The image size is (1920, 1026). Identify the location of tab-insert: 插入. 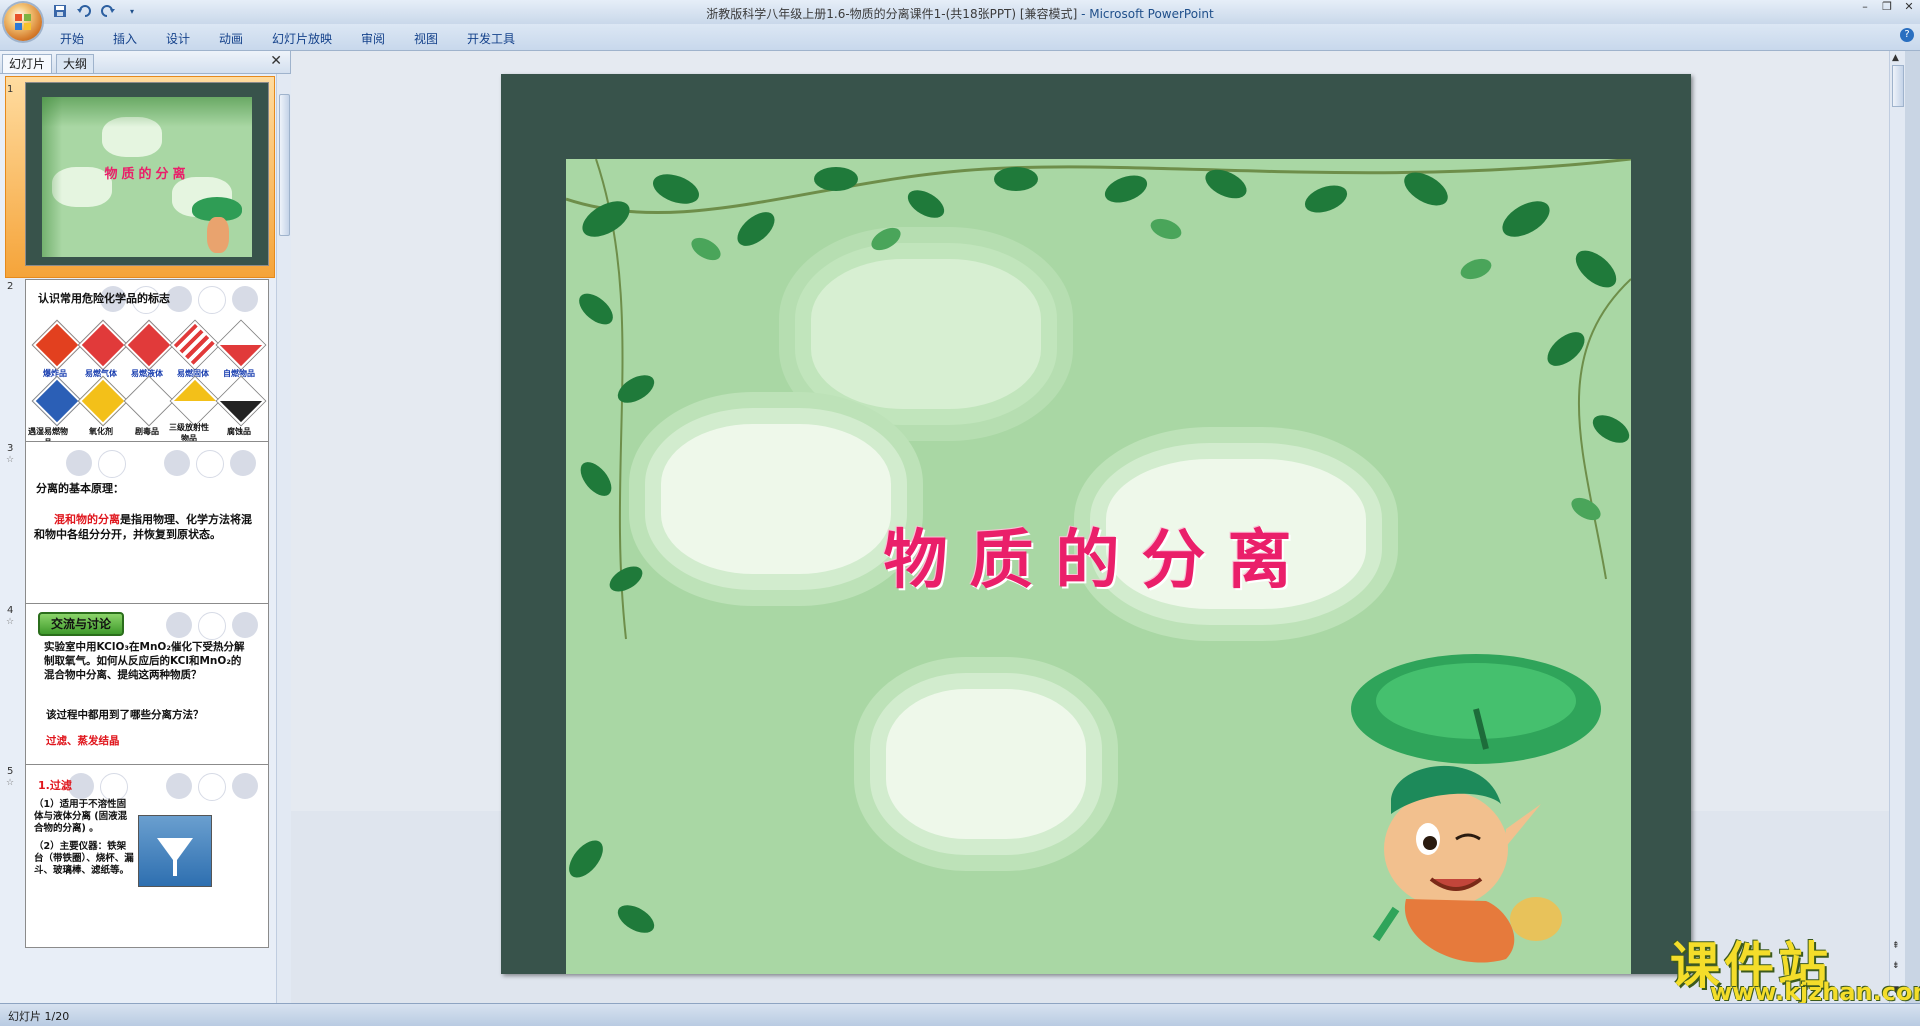
(125, 38).